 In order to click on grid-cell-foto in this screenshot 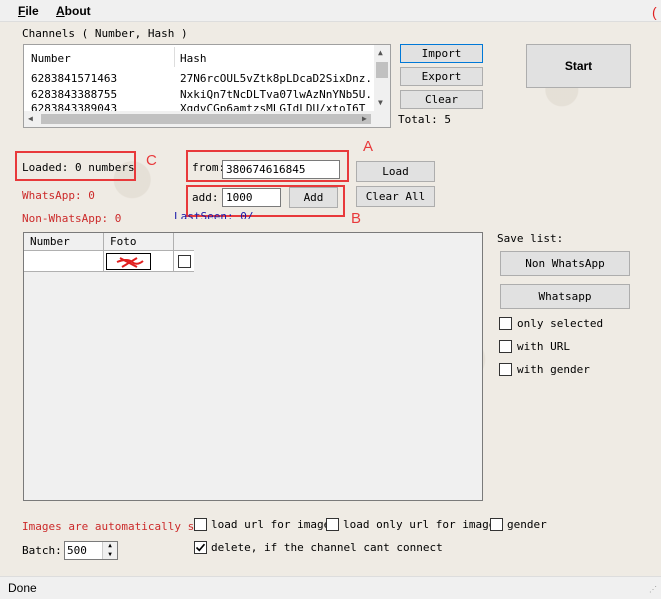, I will do `click(139, 261)`.